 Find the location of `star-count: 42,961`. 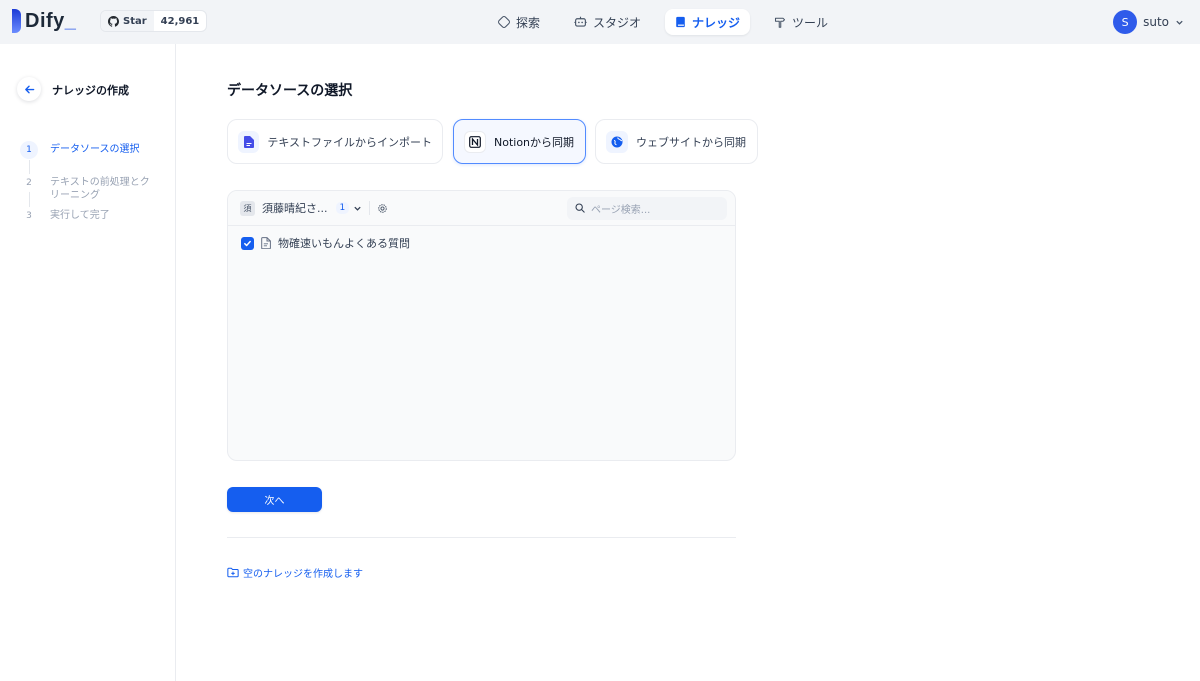

star-count: 42,961 is located at coordinates (180, 21).